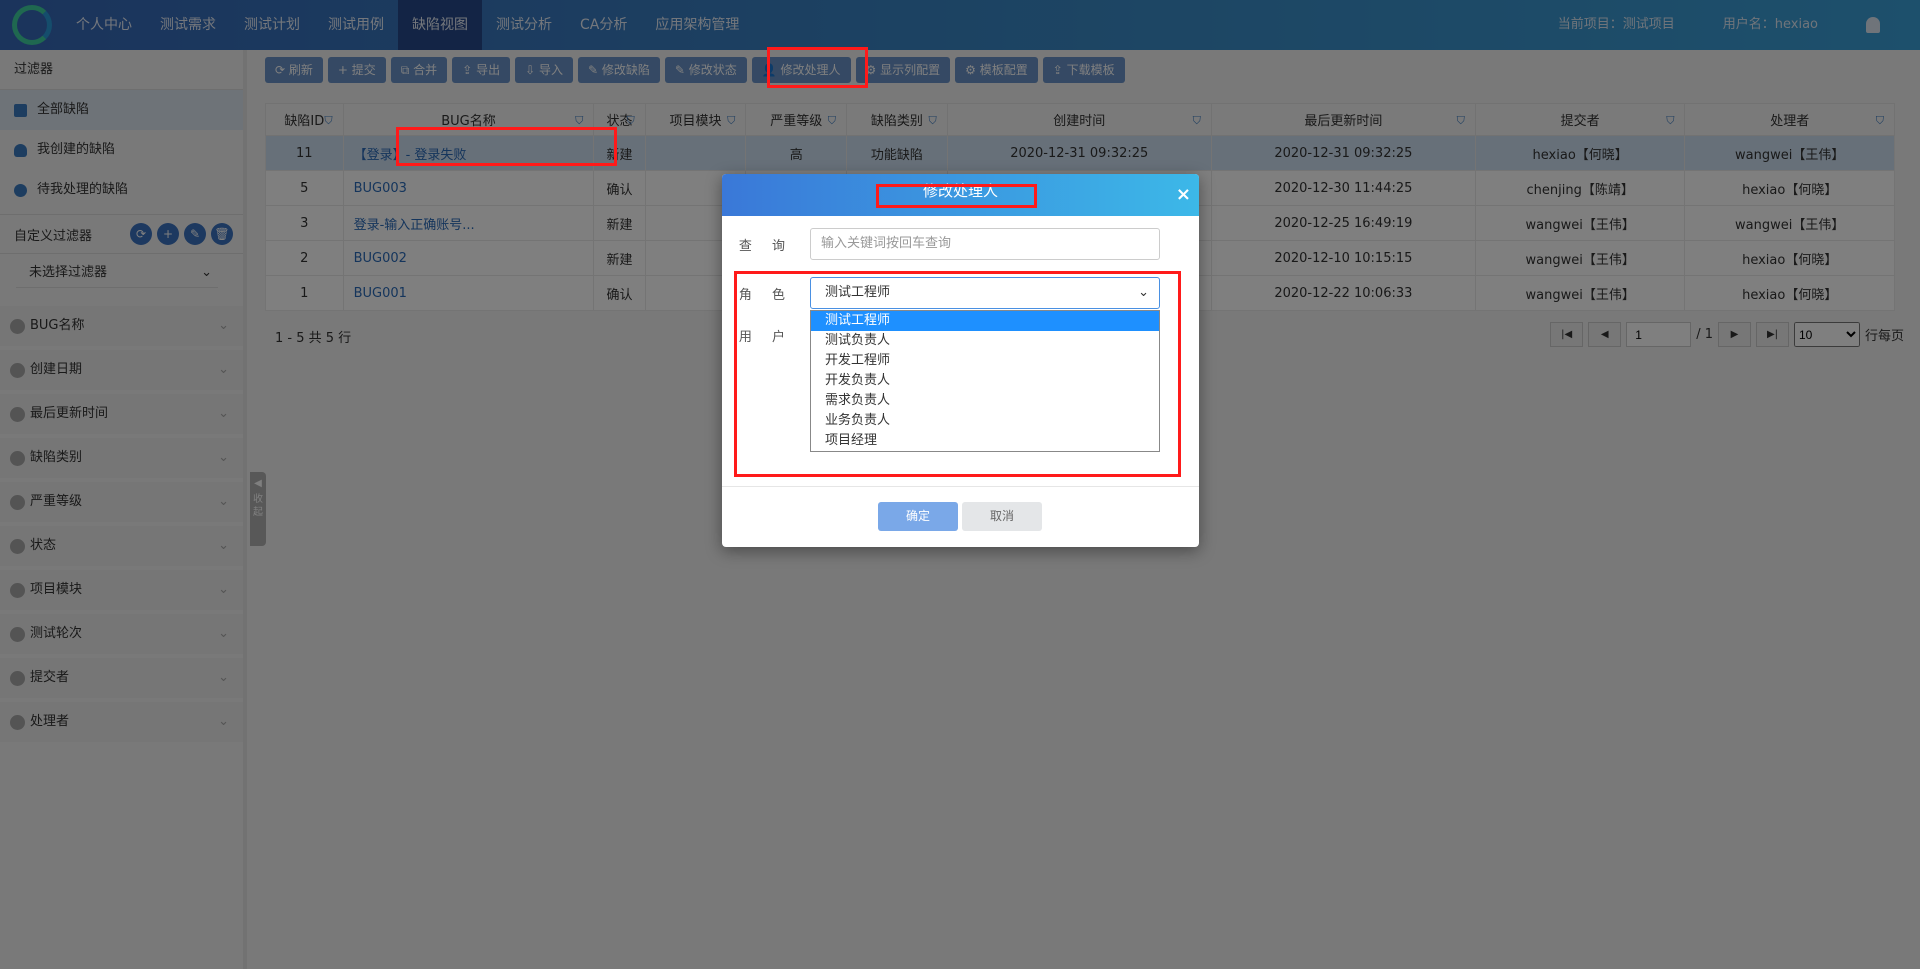 Image resolution: width=1920 pixels, height=969 pixels. Describe the element at coordinates (1002, 516) in the screenshot. I see `cancel-button: 取消` at that location.